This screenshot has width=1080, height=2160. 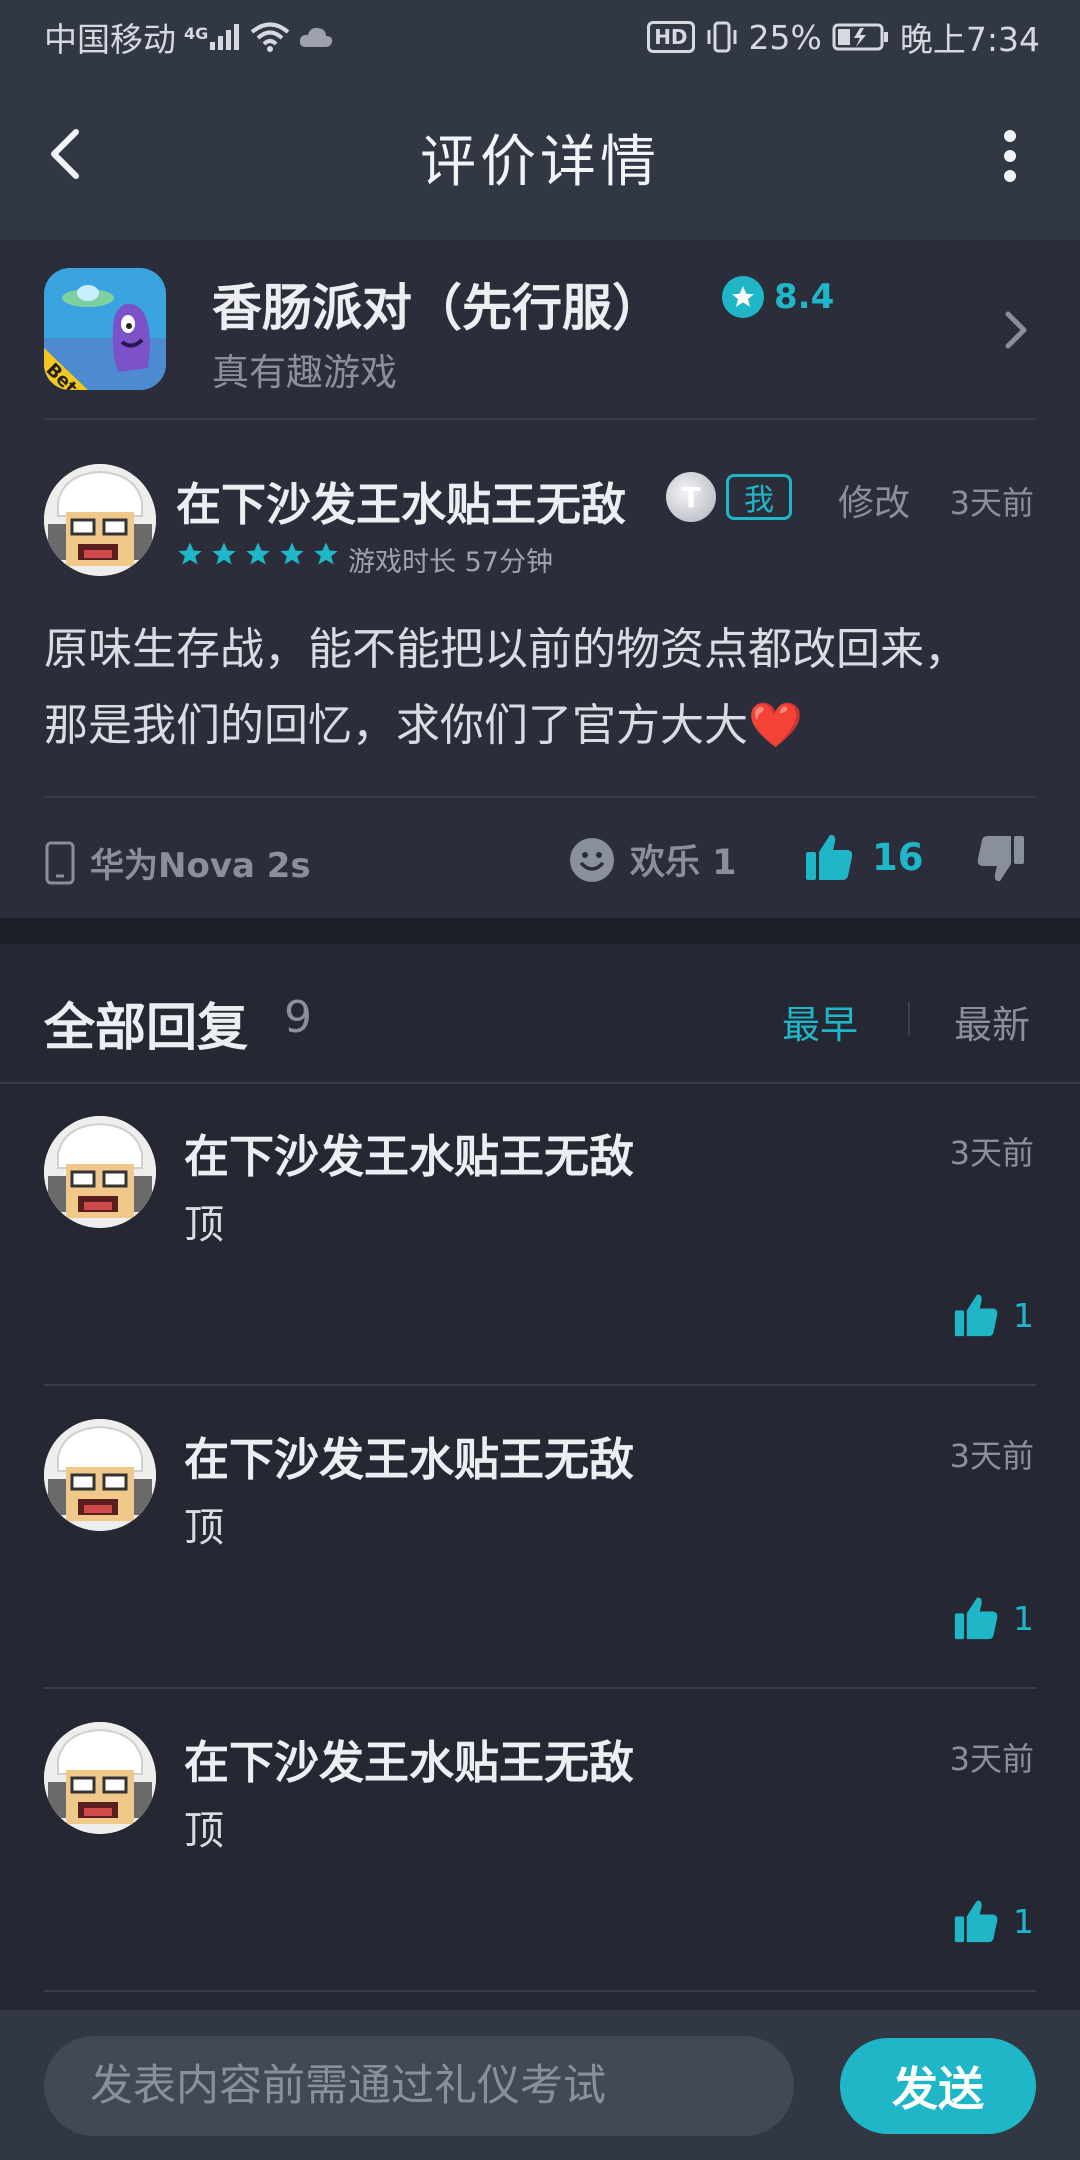 I want to click on network-type-label: 4G, so click(x=196, y=33).